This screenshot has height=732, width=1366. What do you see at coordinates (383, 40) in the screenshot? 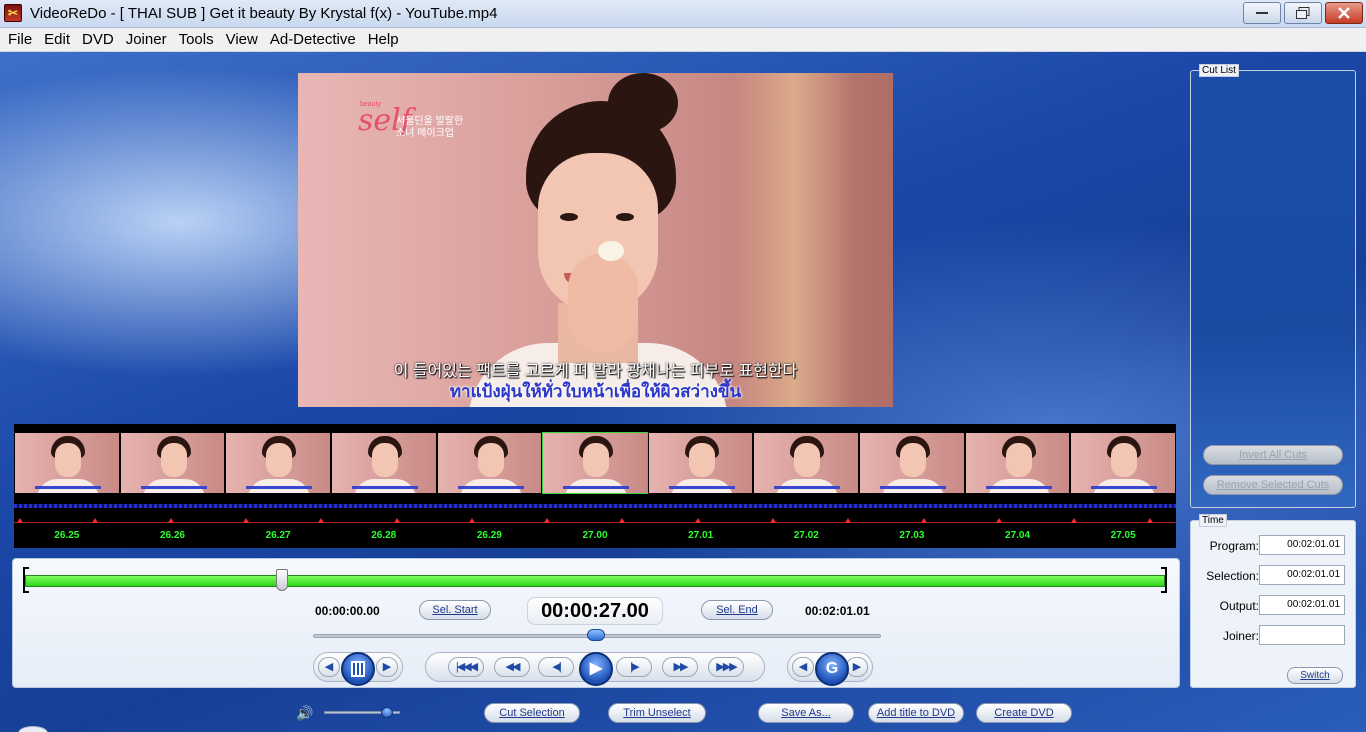
I see `menu-help: Help` at bounding box center [383, 40].